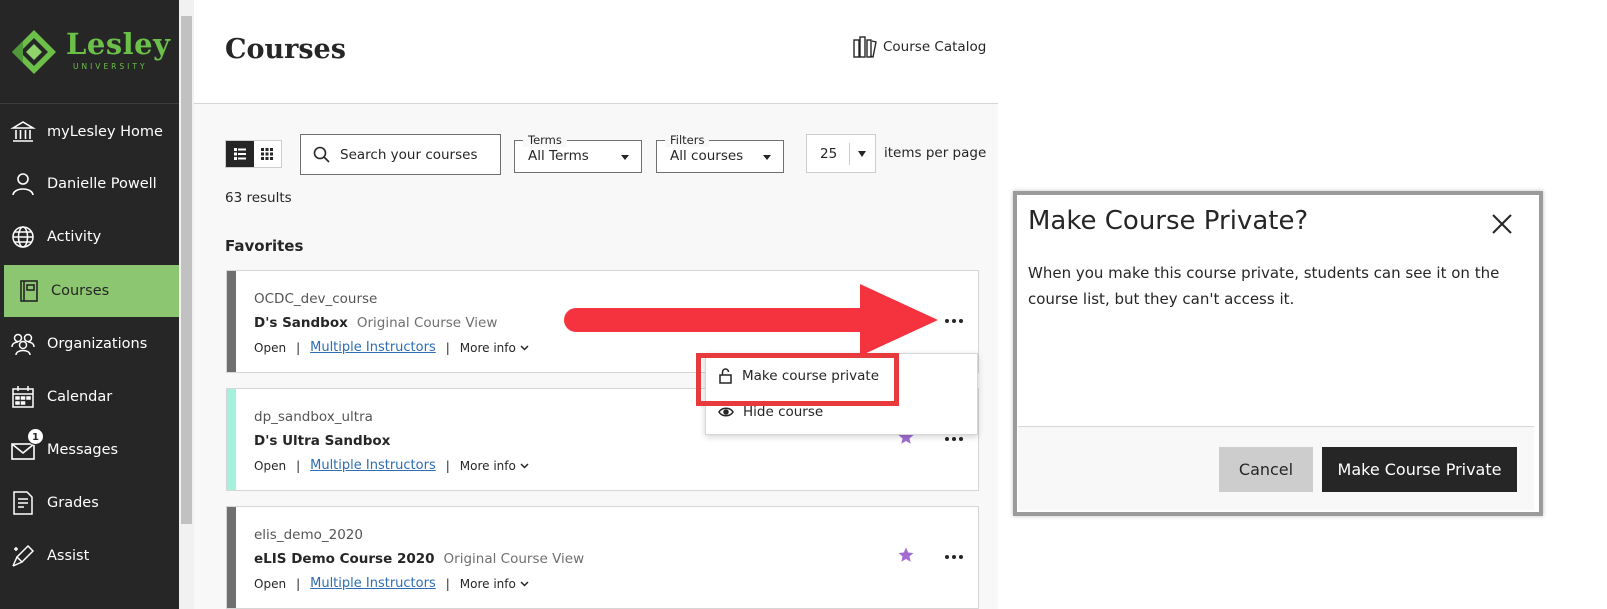 The image size is (1607, 609). Describe the element at coordinates (751, 320) in the screenshot. I see `annotation-arrow-icon` at that location.